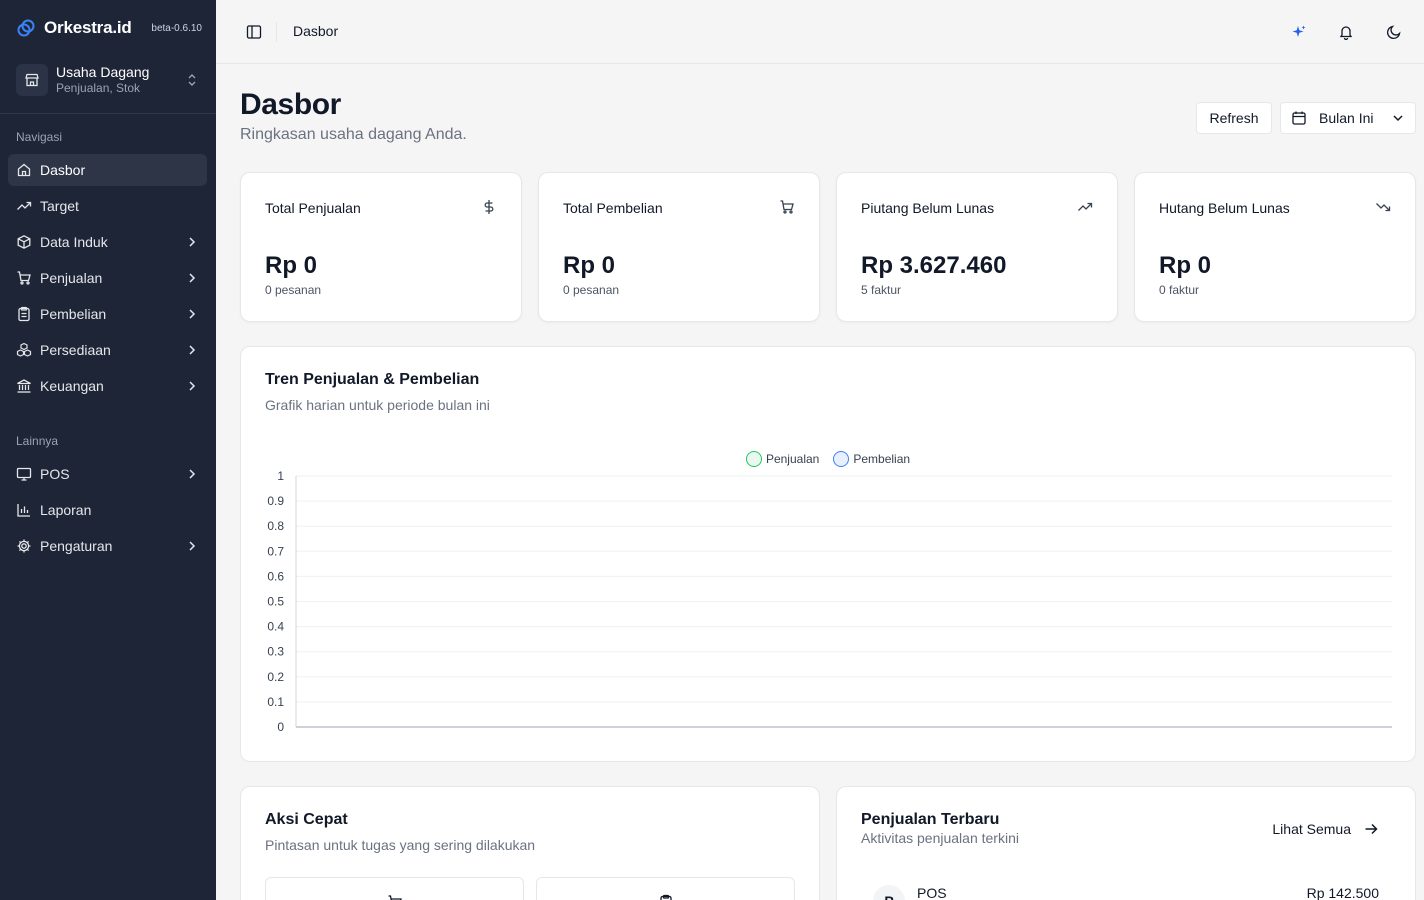  What do you see at coordinates (76, 546) in the screenshot?
I see `sidebar-item-label: Pengaturan` at bounding box center [76, 546].